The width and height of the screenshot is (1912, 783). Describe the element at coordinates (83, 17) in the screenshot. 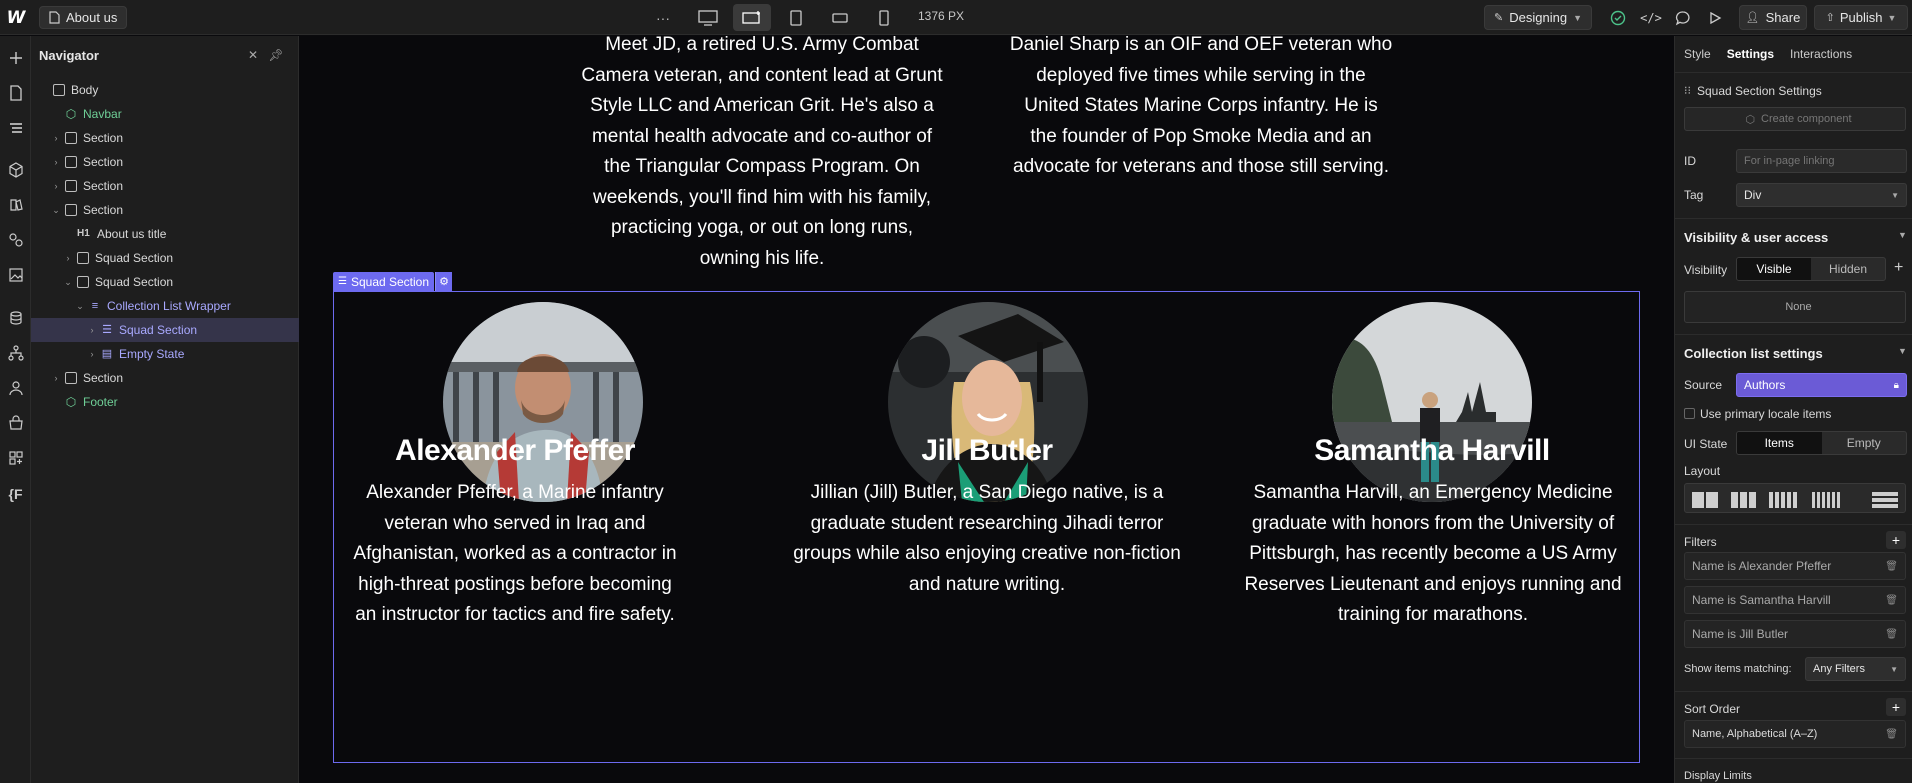

I see `page-selector-button: About us` at that location.